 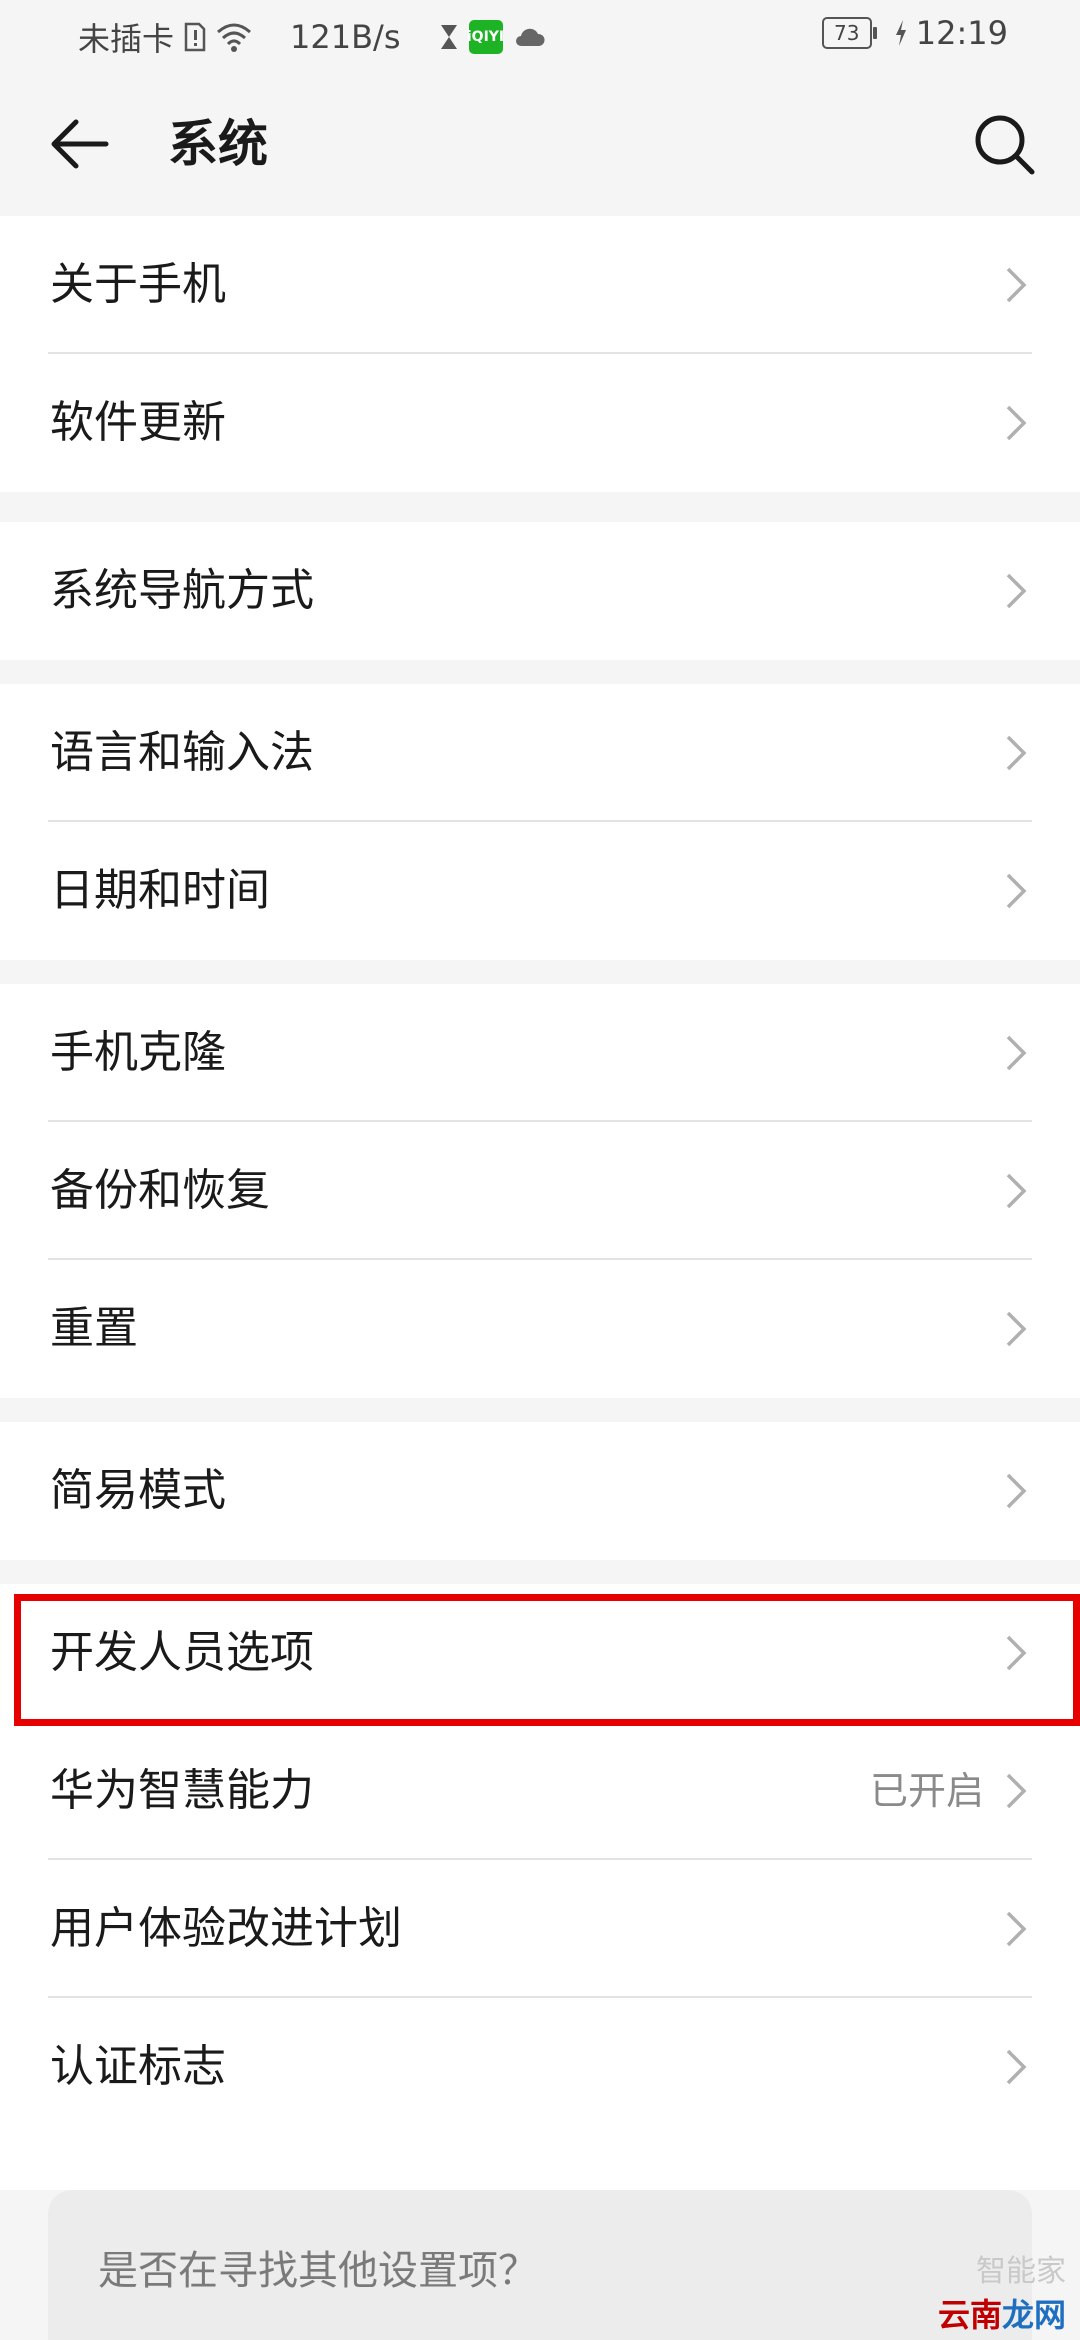 I want to click on settings-item-label: 日期和时间, so click(x=160, y=890).